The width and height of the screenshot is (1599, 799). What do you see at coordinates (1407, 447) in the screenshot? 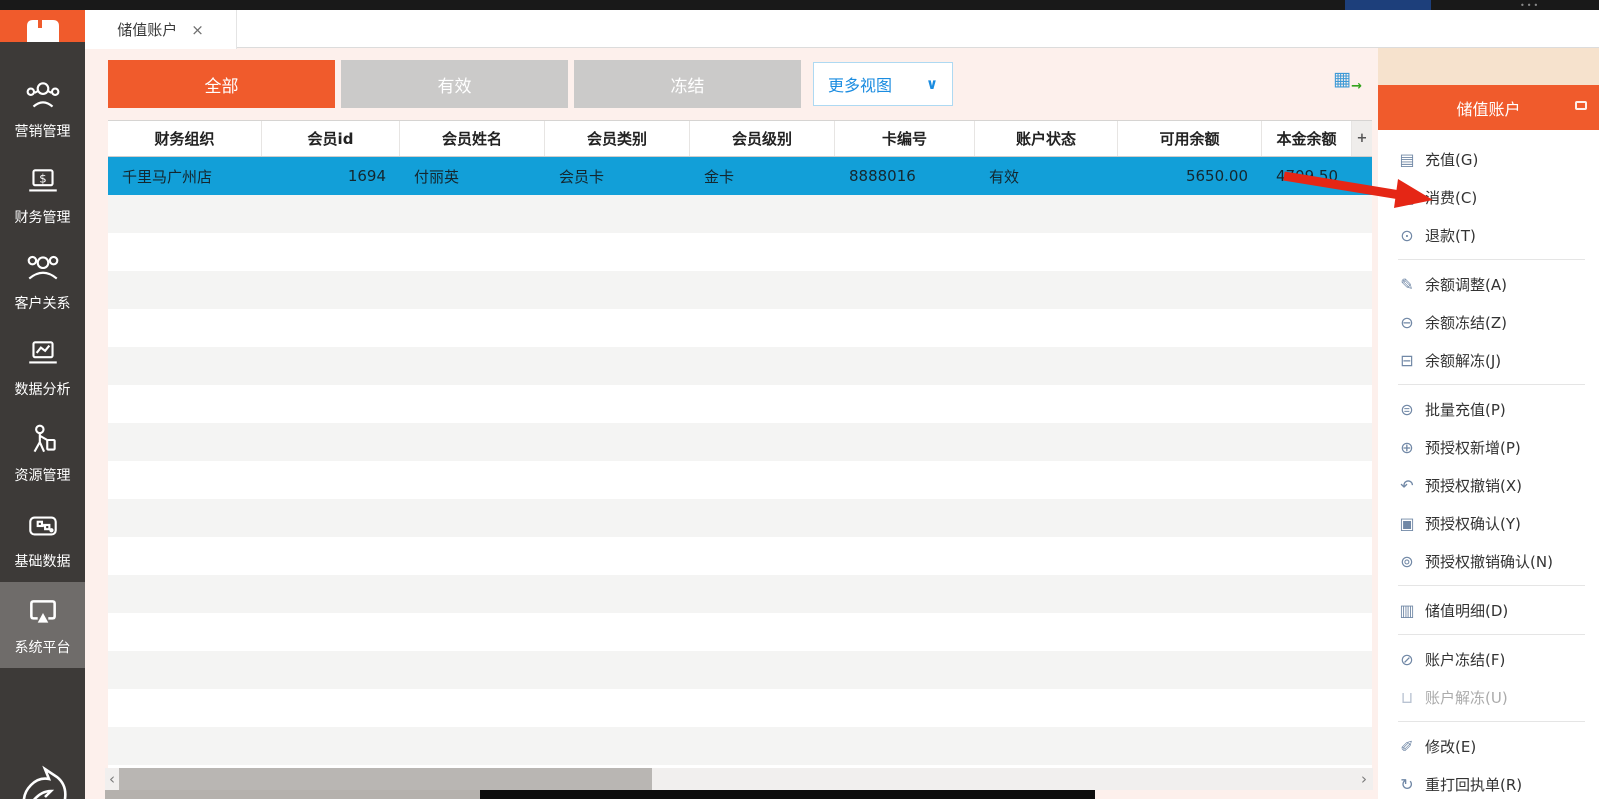
I see `preauth-add-icon: ⊕` at bounding box center [1407, 447].